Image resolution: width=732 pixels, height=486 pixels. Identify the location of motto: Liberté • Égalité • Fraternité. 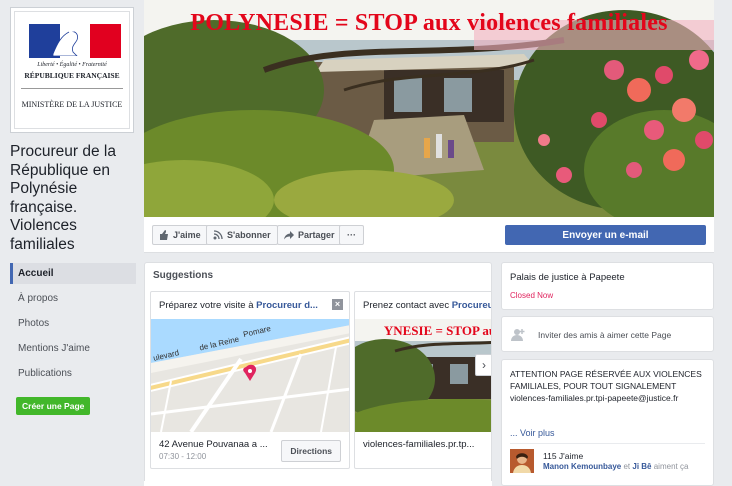
(72, 65).